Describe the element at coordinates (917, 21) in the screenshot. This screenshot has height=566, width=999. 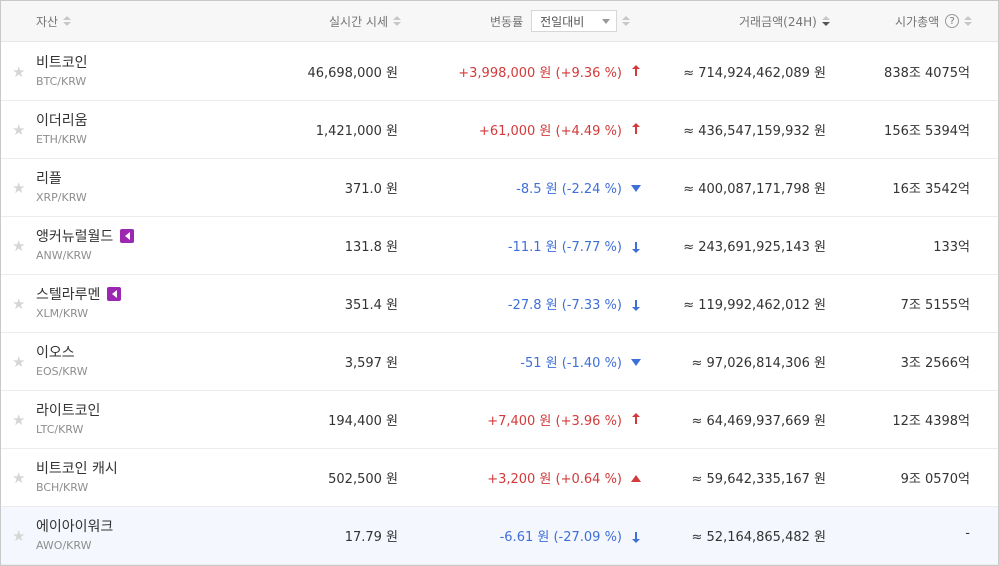
I see `mcap-header-label: 시가총액` at that location.